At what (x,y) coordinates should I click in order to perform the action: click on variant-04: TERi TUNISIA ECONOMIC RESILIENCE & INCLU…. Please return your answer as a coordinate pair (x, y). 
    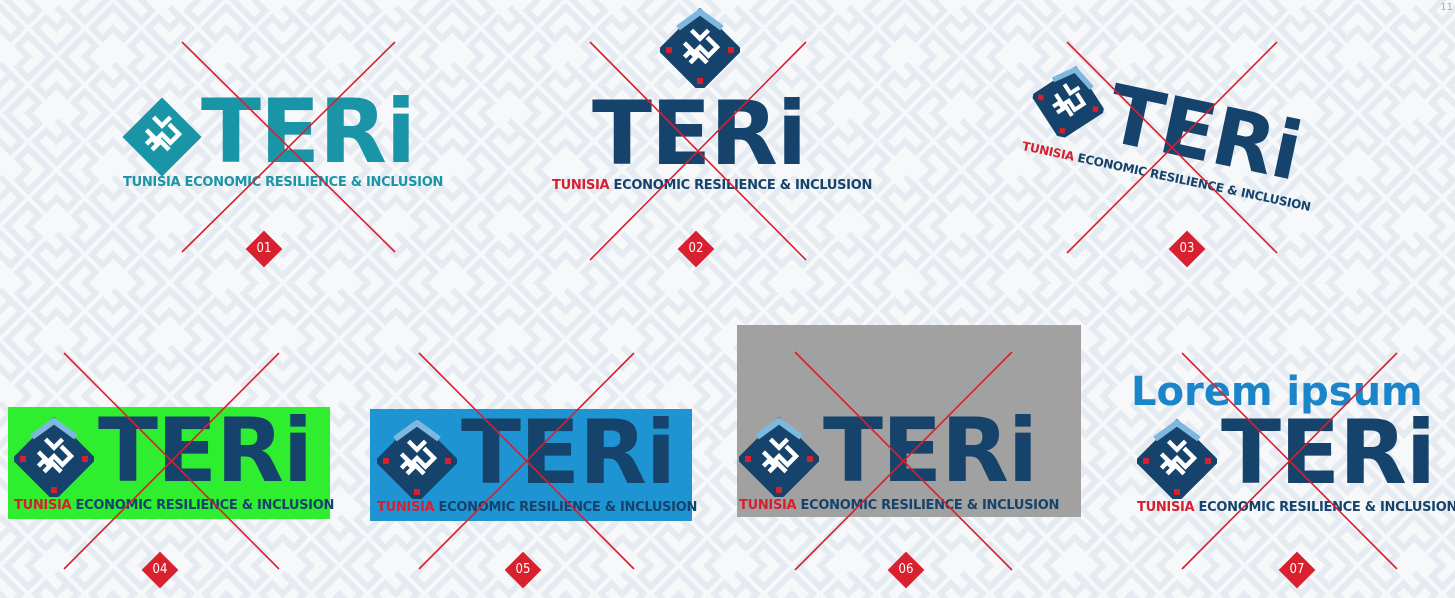
    Looking at the image, I should click on (167, 470).